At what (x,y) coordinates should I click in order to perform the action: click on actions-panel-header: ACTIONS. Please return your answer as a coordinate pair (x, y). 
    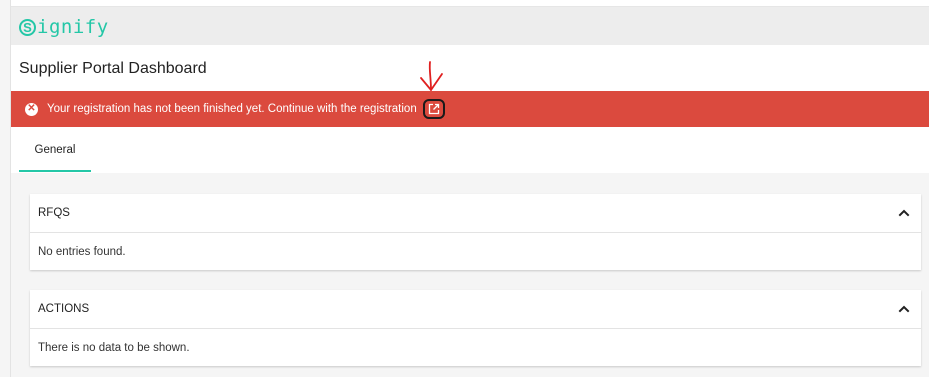
    Looking at the image, I should click on (475, 309).